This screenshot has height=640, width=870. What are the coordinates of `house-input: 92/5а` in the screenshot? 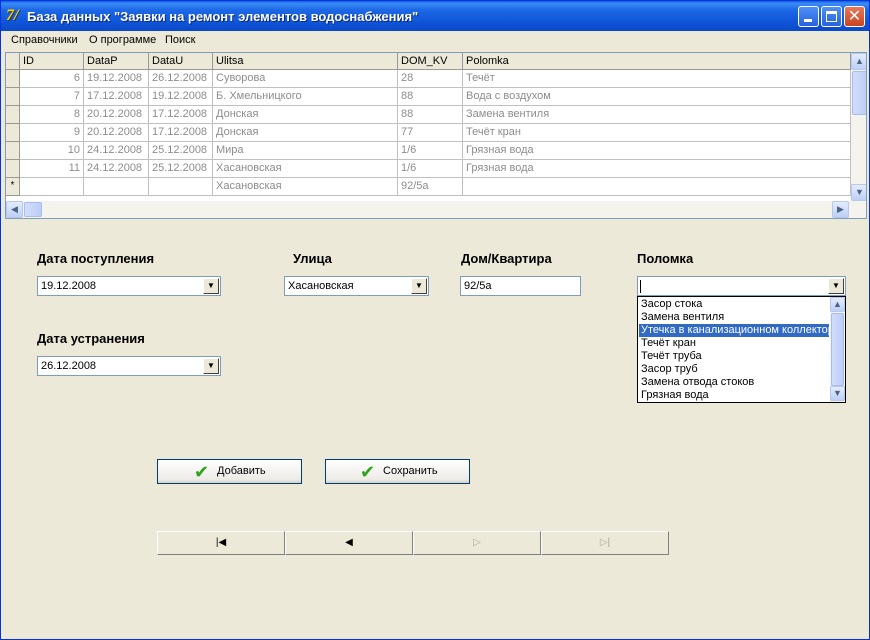 It's located at (520, 286).